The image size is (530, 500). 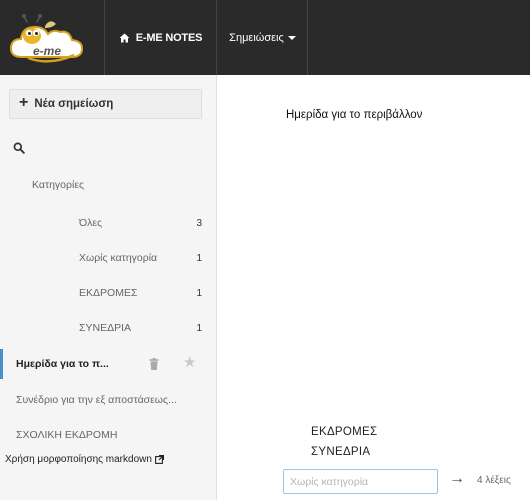 I want to click on word-count: 4 λέξεις, so click(x=494, y=480).